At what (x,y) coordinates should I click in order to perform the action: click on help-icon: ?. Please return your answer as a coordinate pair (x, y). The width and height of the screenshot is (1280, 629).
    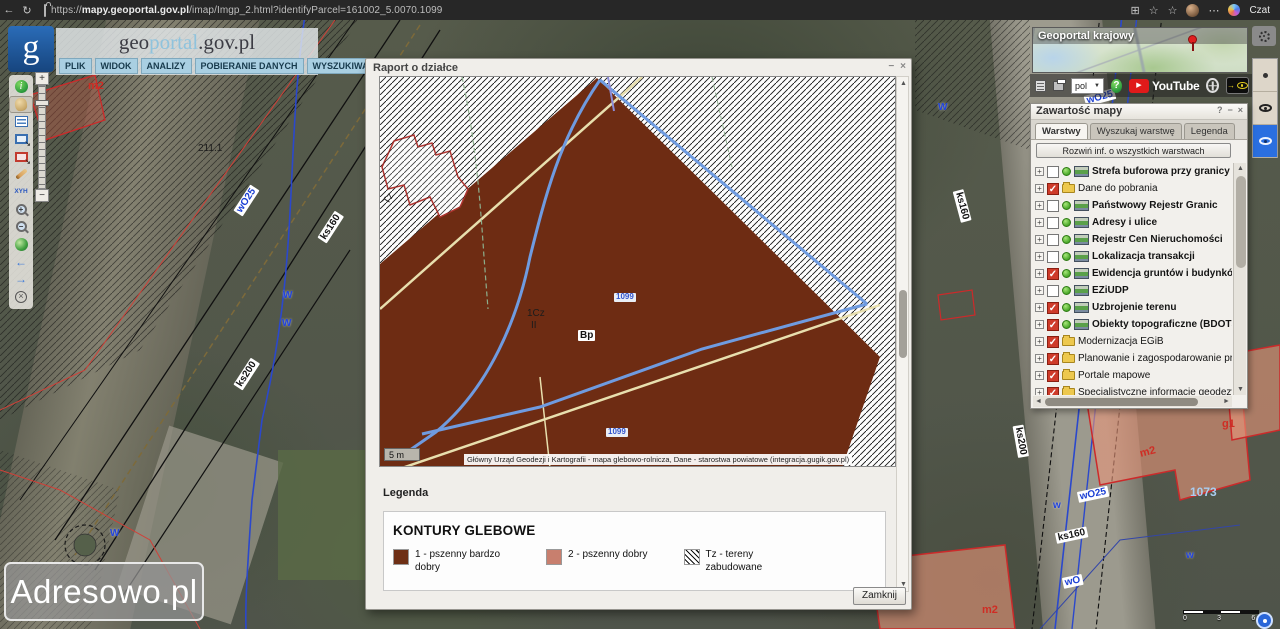
    Looking at the image, I should click on (1116, 85).